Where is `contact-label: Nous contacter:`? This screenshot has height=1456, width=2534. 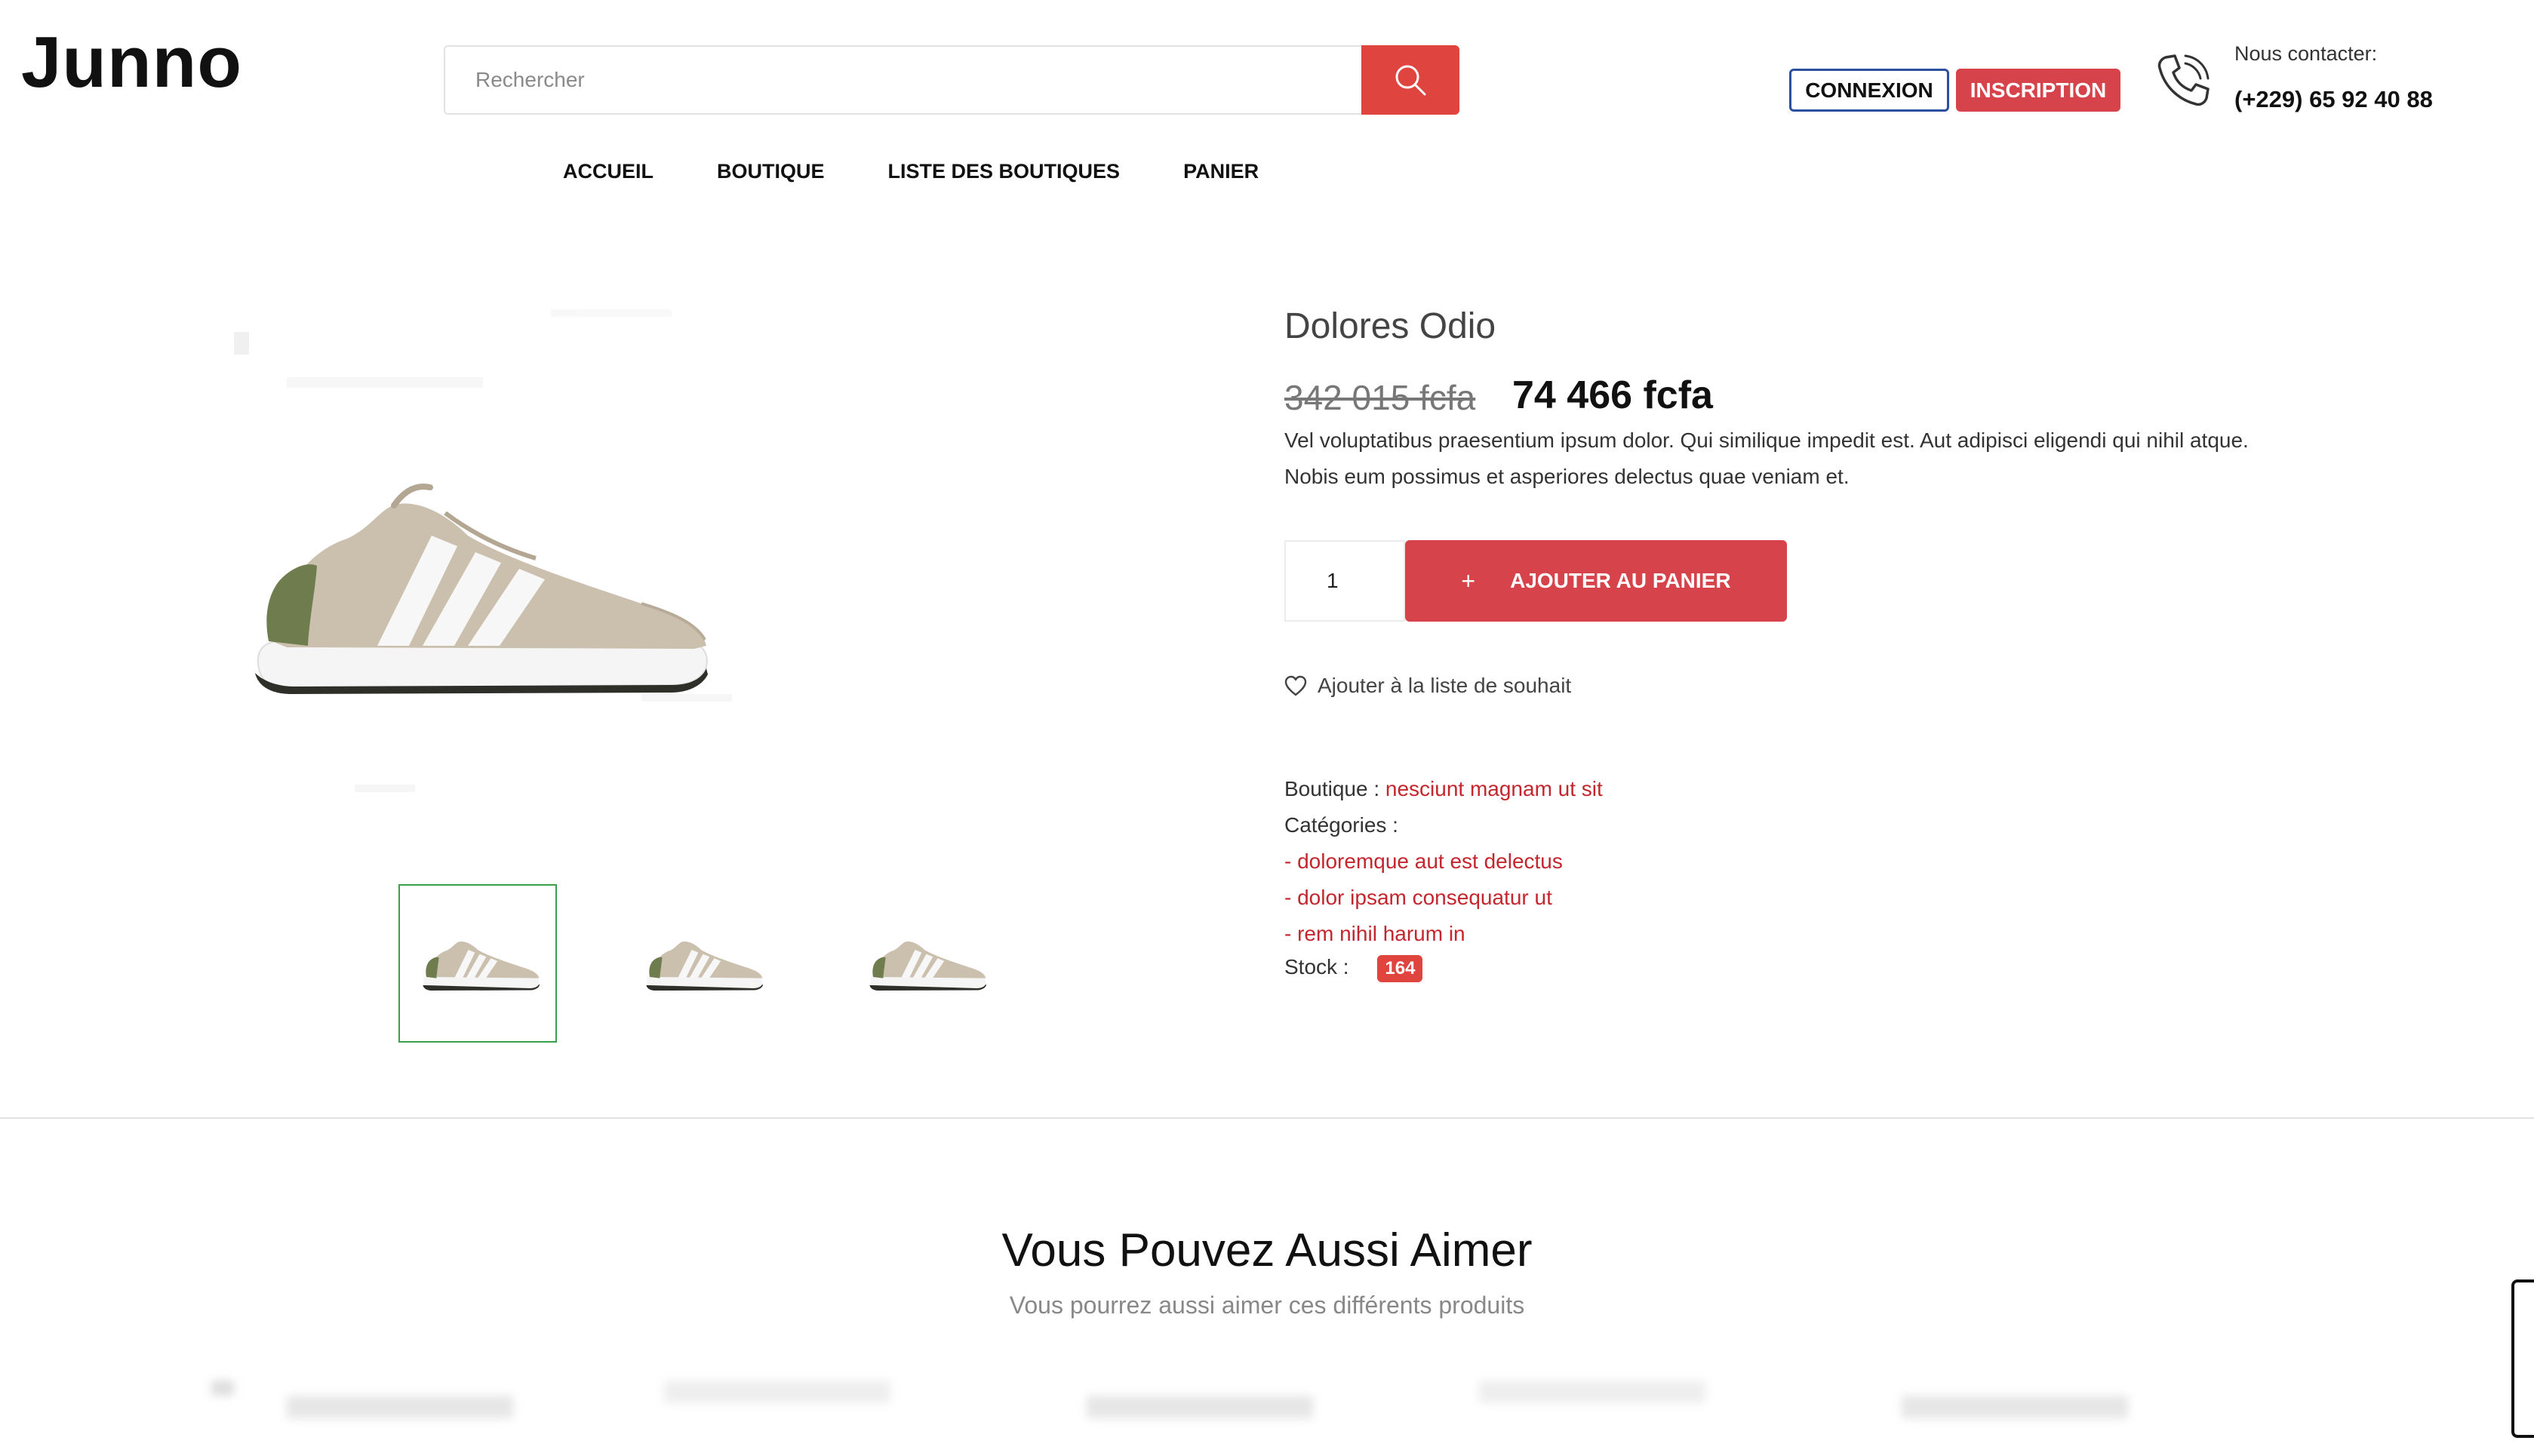 contact-label: Nous contacter: is located at coordinates (2306, 54).